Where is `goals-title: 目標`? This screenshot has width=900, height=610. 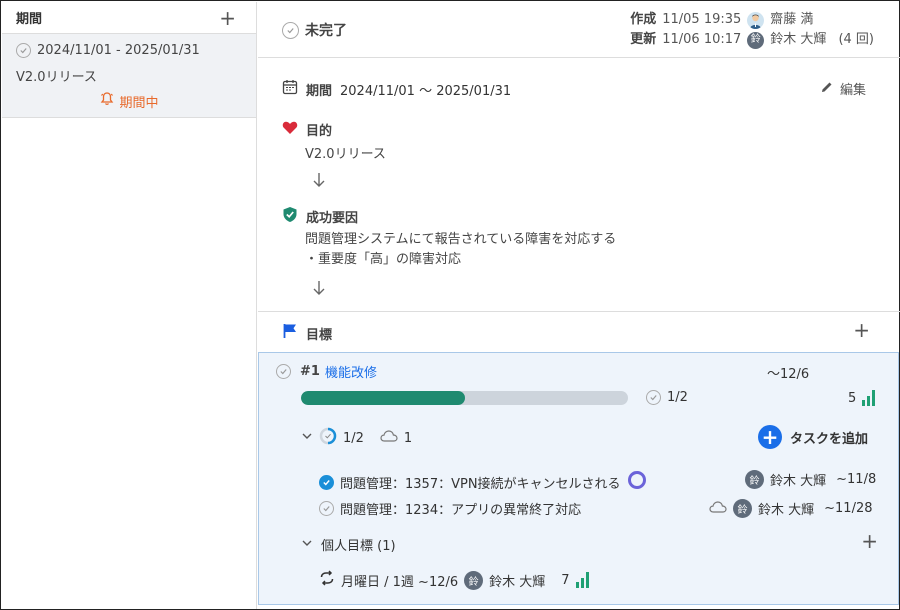 goals-title: 目標 is located at coordinates (319, 335).